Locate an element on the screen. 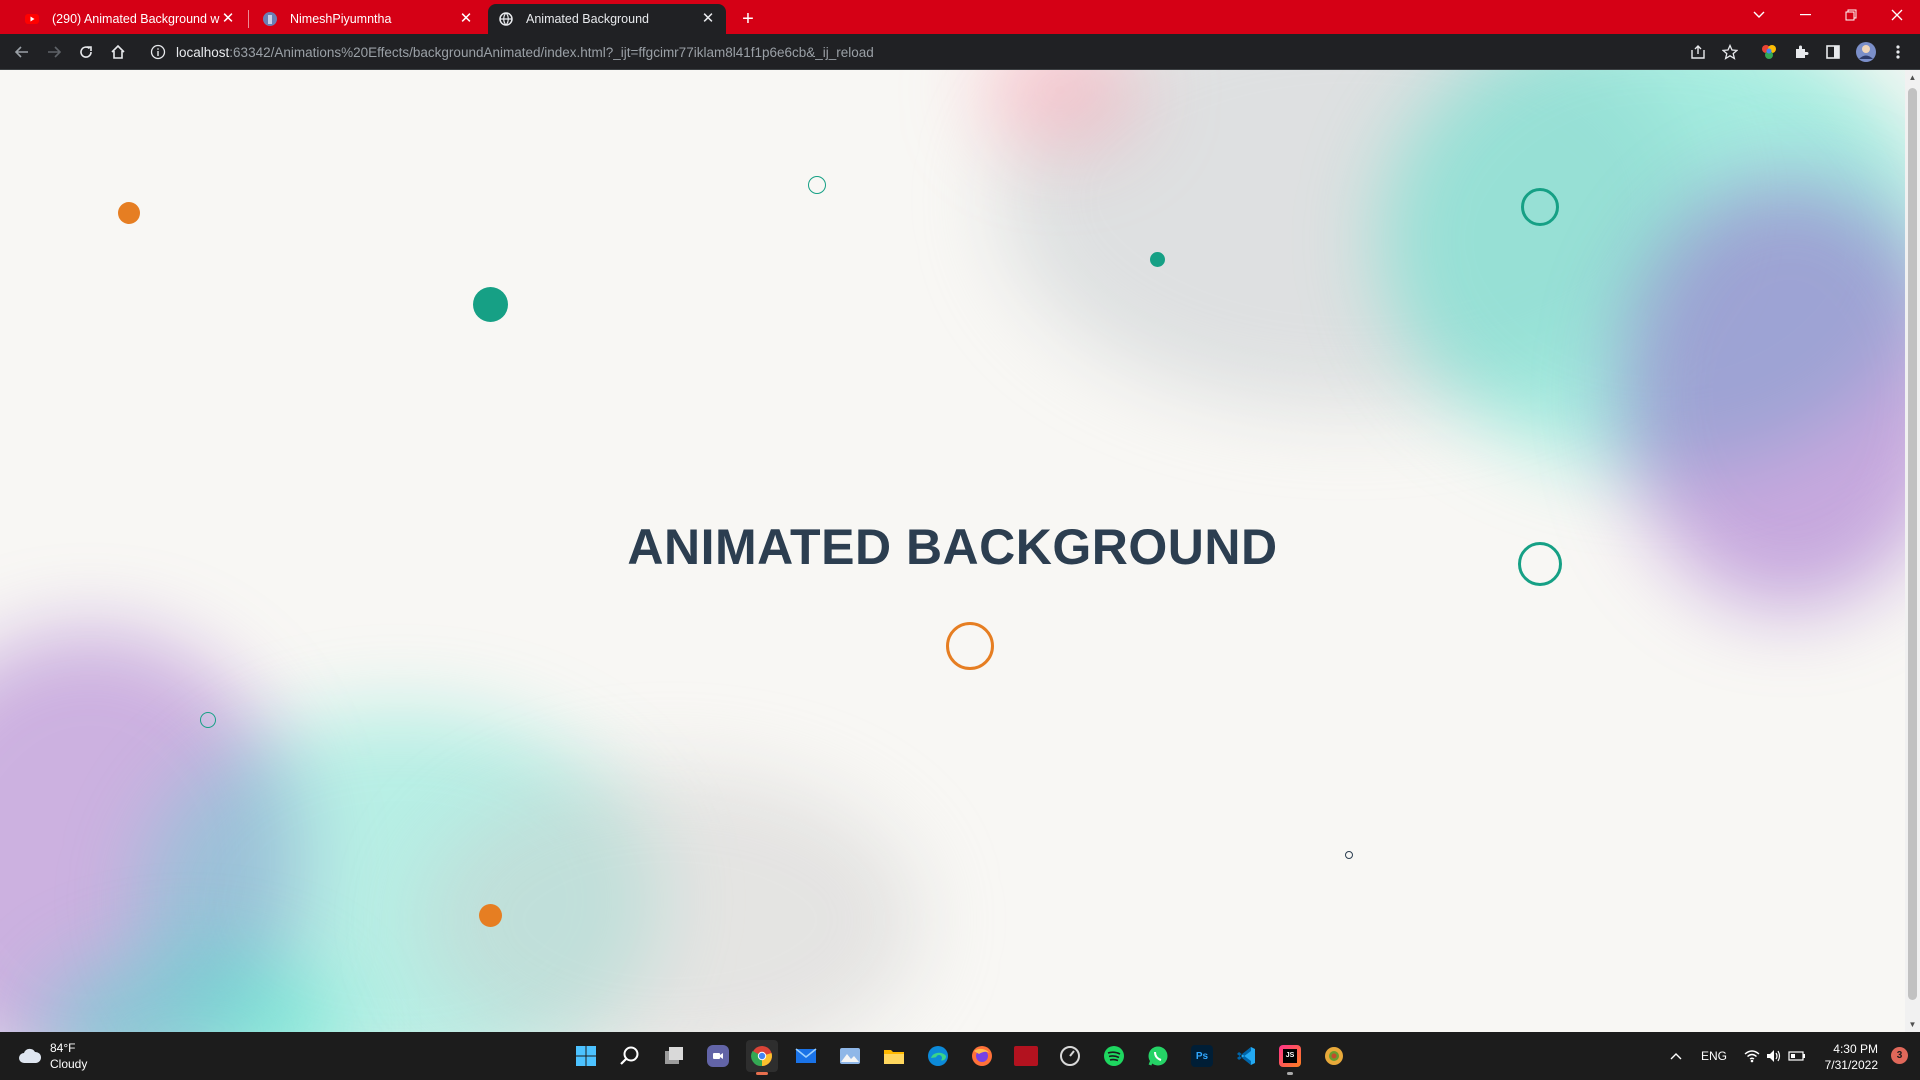 The height and width of the screenshot is (1080, 1920). cloud-icon is located at coordinates (30, 1055).